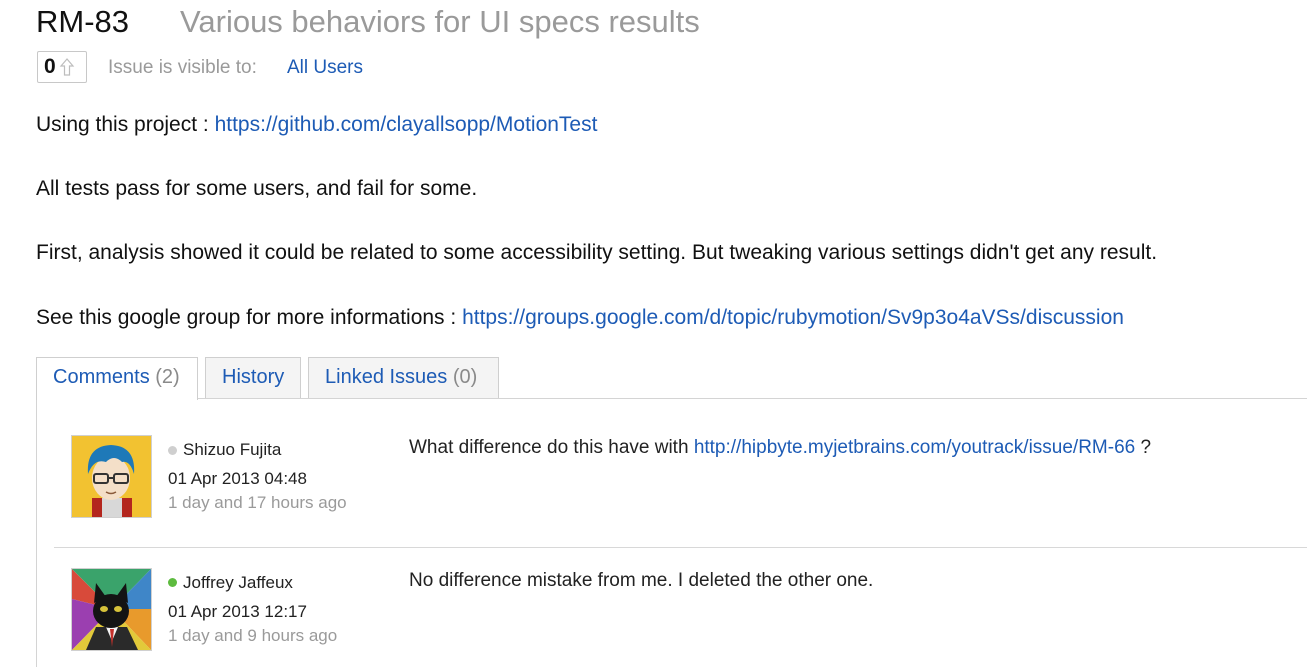 The image size is (1307, 667). Describe the element at coordinates (238, 583) in the screenshot. I see `comment-author: Joffrey Jaffeux` at that location.